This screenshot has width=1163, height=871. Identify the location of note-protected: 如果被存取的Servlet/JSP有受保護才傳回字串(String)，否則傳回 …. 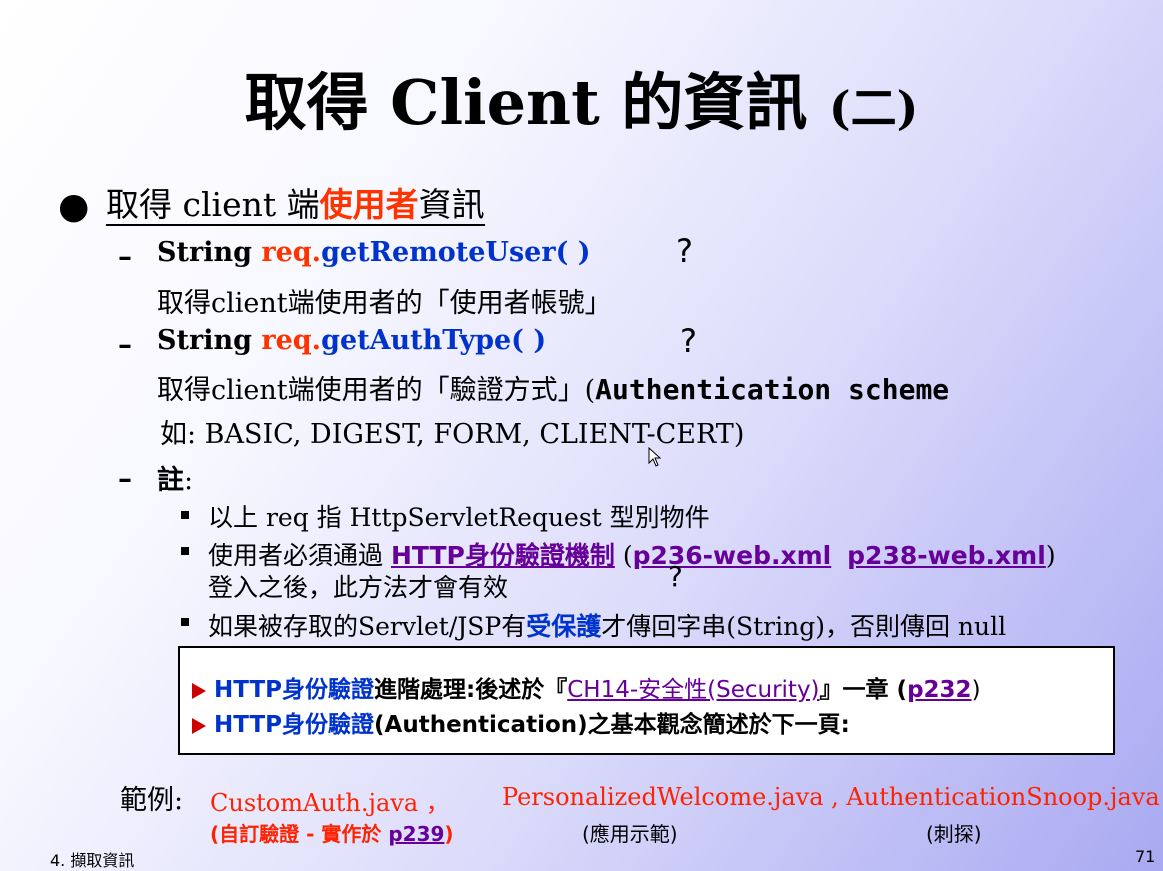
(607, 626).